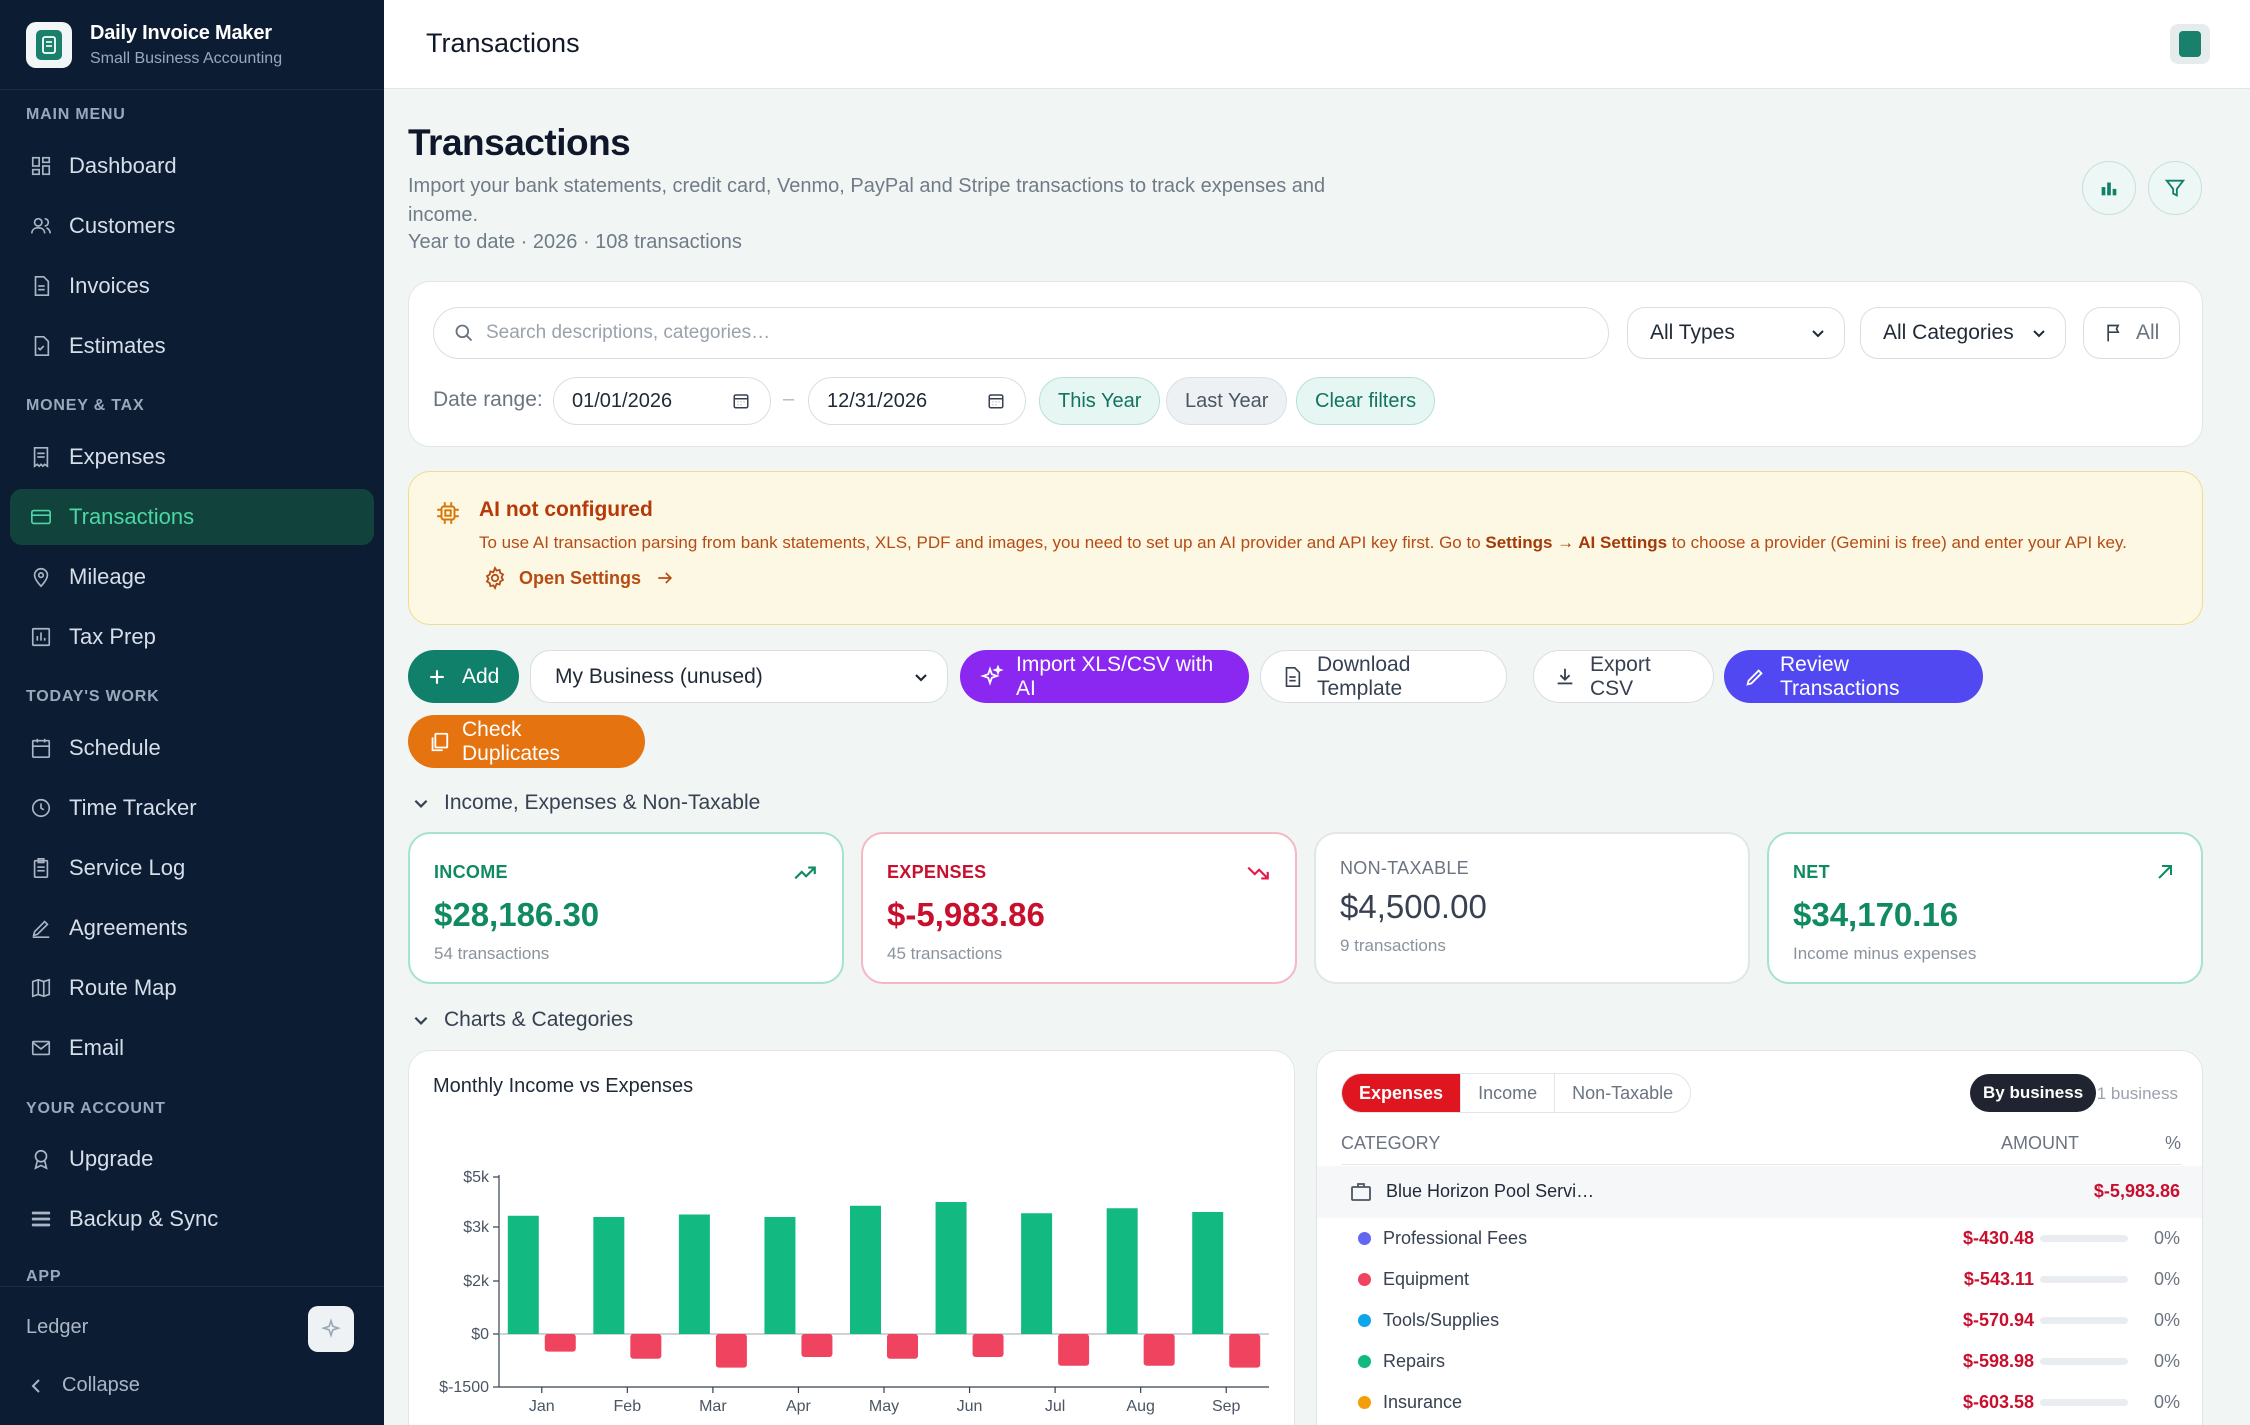 This screenshot has width=2250, height=1425. Describe the element at coordinates (123, 987) in the screenshot. I see `sidebar-item-label: Route Map` at that location.